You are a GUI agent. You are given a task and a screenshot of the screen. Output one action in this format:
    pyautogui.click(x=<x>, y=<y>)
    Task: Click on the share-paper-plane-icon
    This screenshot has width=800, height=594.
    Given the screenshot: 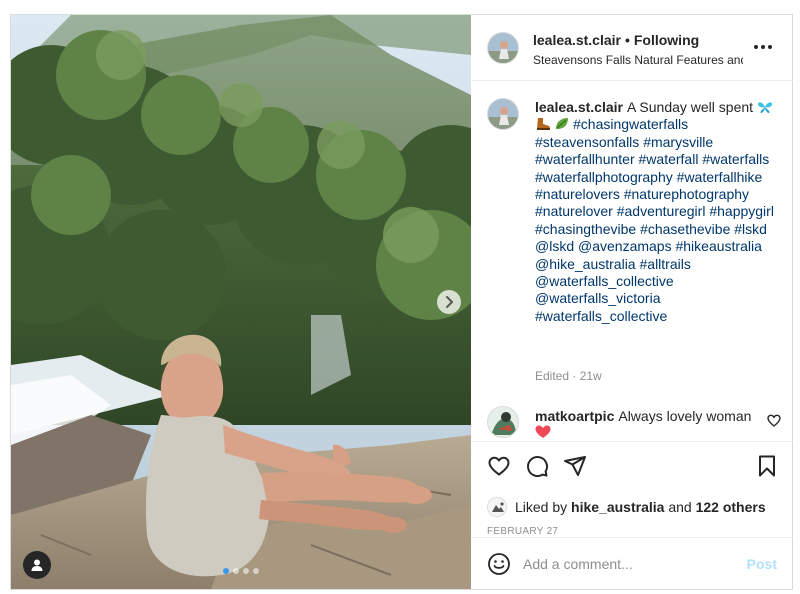 What is the action you would take?
    pyautogui.click(x=575, y=466)
    